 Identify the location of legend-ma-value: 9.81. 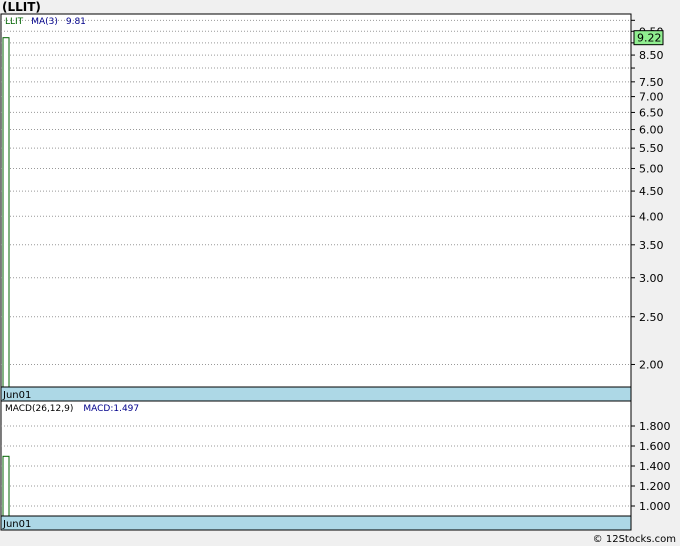
(76, 22).